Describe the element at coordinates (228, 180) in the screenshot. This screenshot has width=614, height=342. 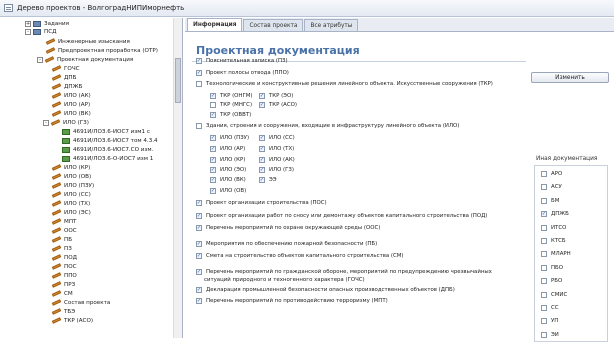
I see `doc-checkbox-row: ✓ ИЛО (ВК)` at that location.